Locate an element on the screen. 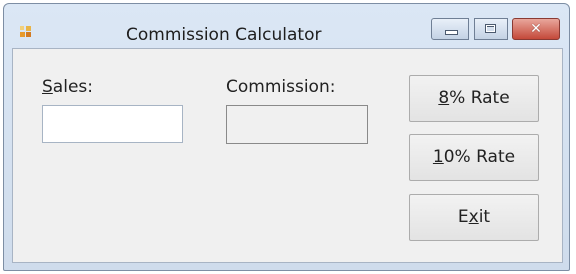 This screenshot has height=274, width=576. close-button: ✕ is located at coordinates (536, 29).